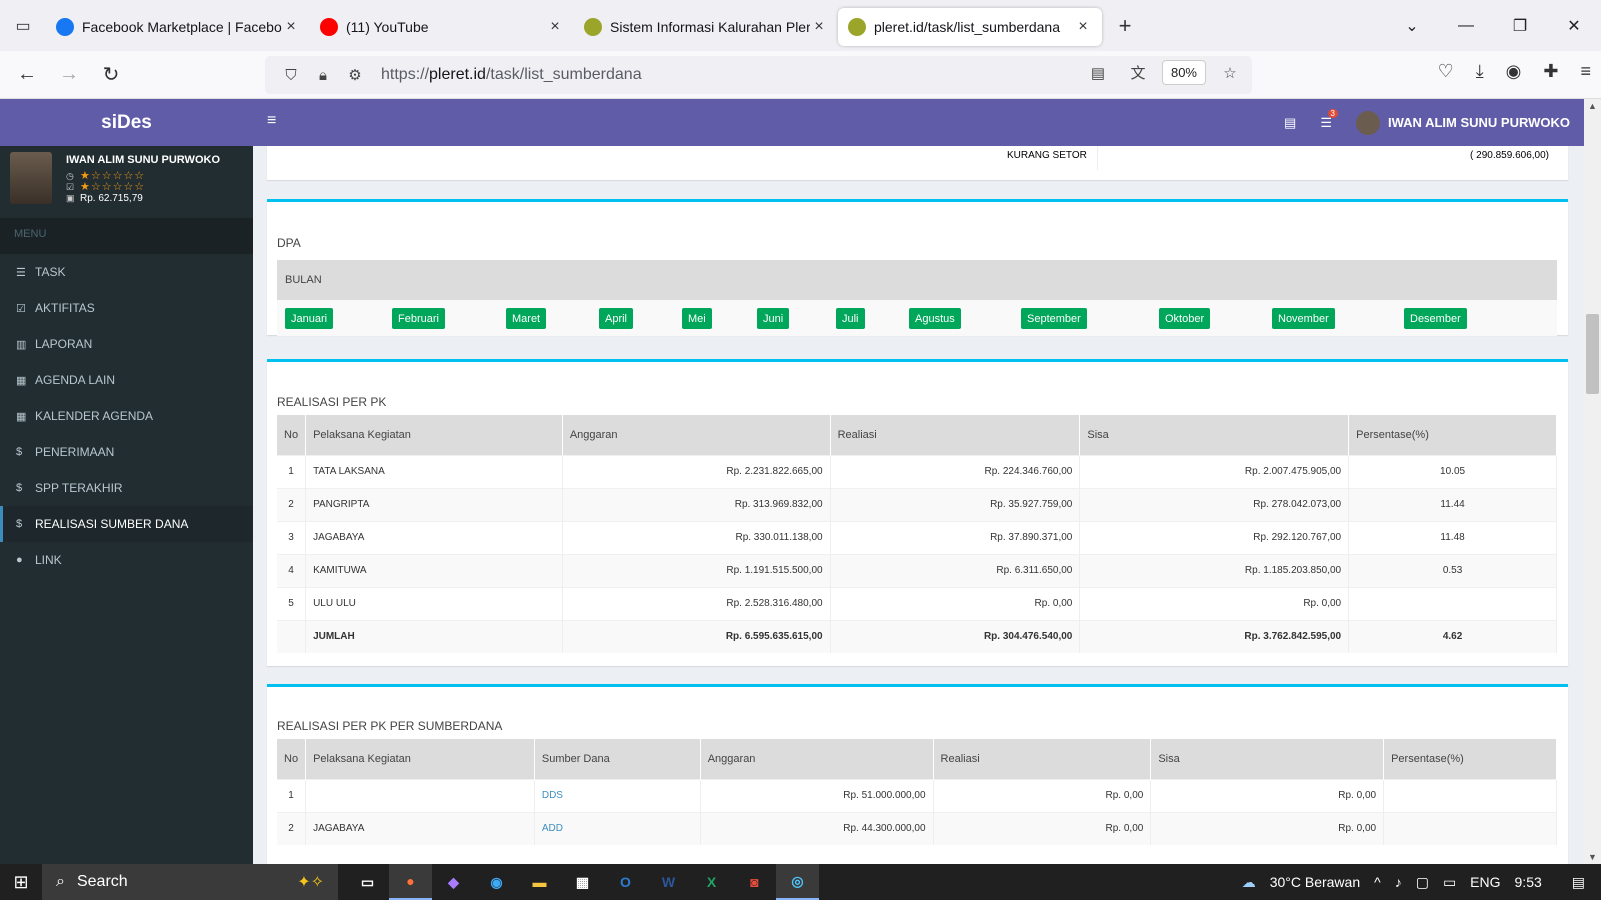 This screenshot has width=1601, height=900. Describe the element at coordinates (1125, 26) in the screenshot. I see `new-tab-button: +` at that location.